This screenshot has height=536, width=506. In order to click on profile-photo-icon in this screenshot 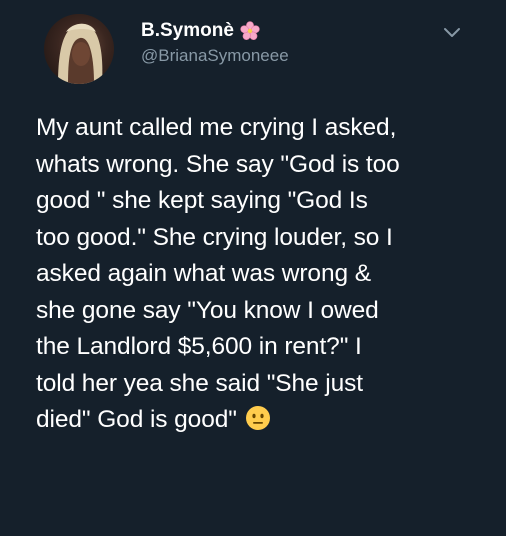, I will do `click(80, 53)`.